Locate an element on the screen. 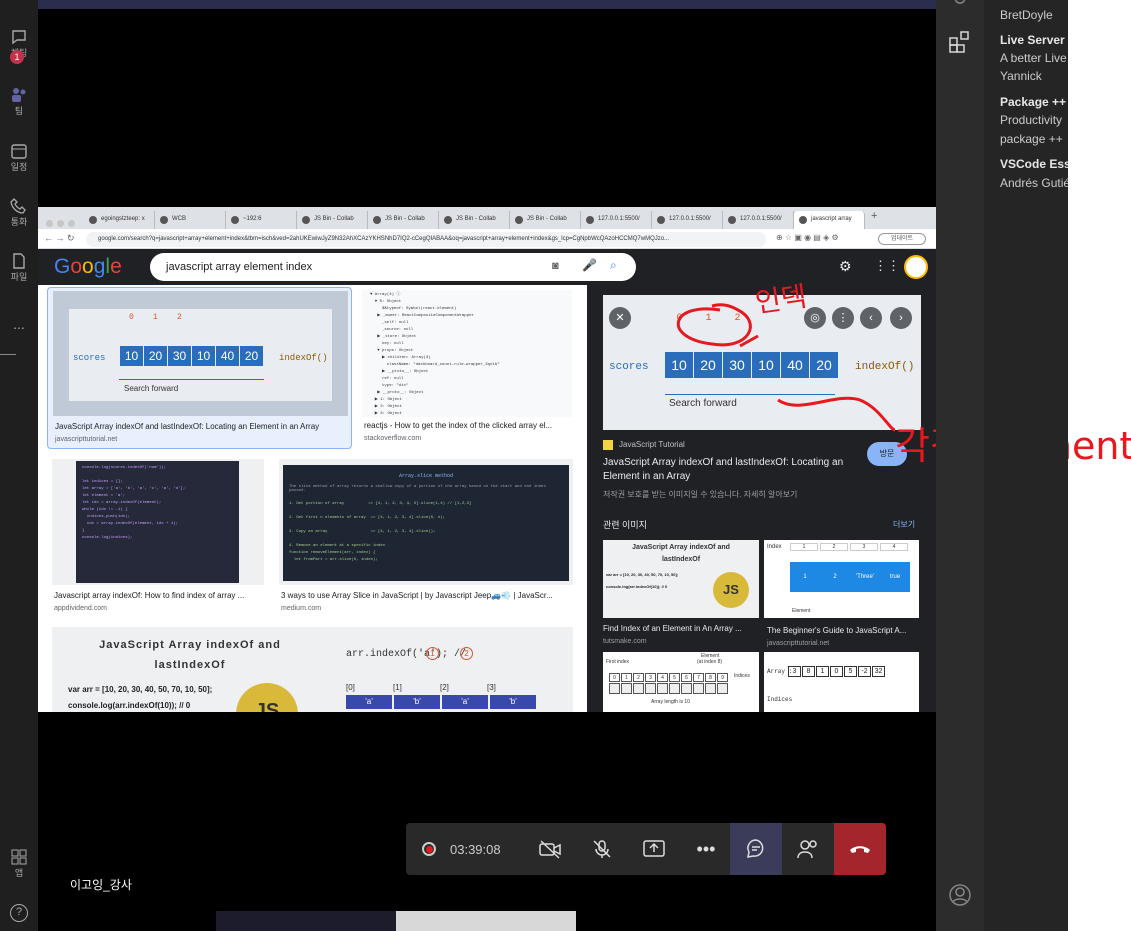 This screenshot has height=931, width=1131. extensions-icon is located at coordinates (960, 42).